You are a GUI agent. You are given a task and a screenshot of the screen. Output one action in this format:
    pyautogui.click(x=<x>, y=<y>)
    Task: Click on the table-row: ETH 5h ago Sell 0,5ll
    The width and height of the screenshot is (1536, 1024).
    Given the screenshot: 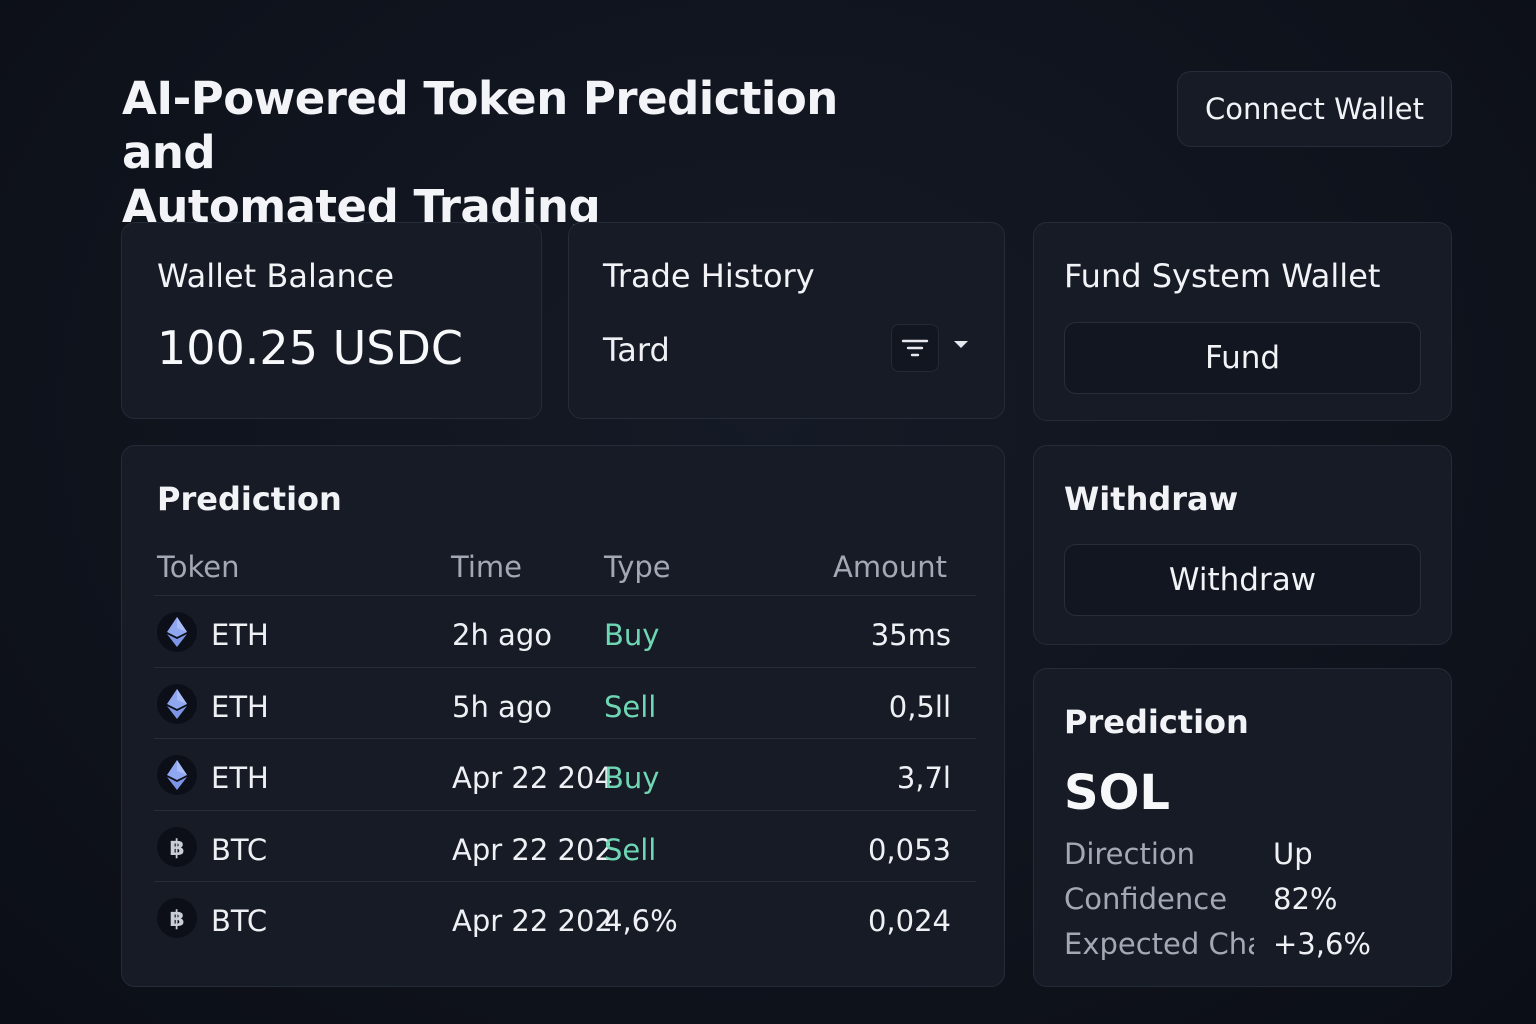 What is the action you would take?
    pyautogui.click(x=565, y=702)
    